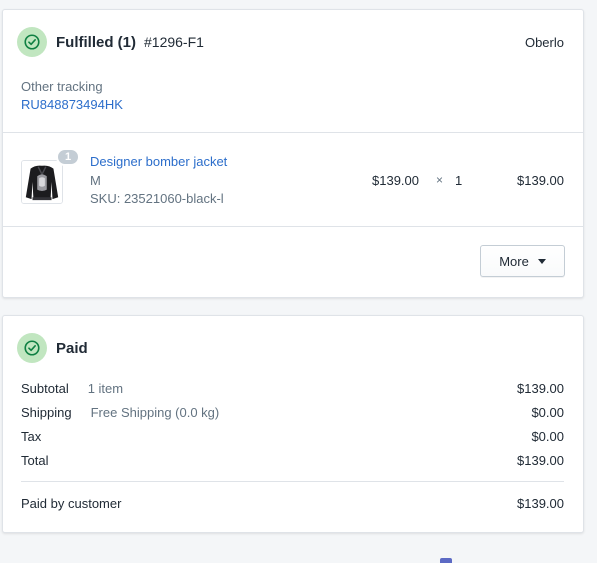 This screenshot has height=563, width=597. I want to click on product-name-link: Designer bomber jacket, so click(158, 161).